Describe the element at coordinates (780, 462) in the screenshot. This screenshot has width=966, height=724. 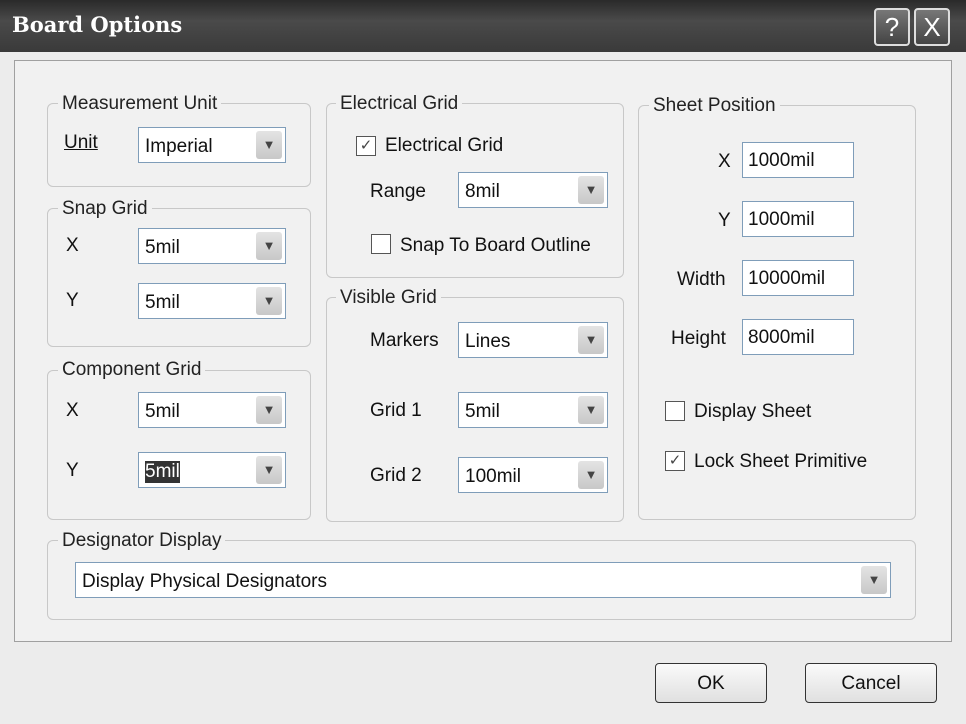
I see `lock-sheet-primitive-label: Lock Sheet Primitive` at that location.